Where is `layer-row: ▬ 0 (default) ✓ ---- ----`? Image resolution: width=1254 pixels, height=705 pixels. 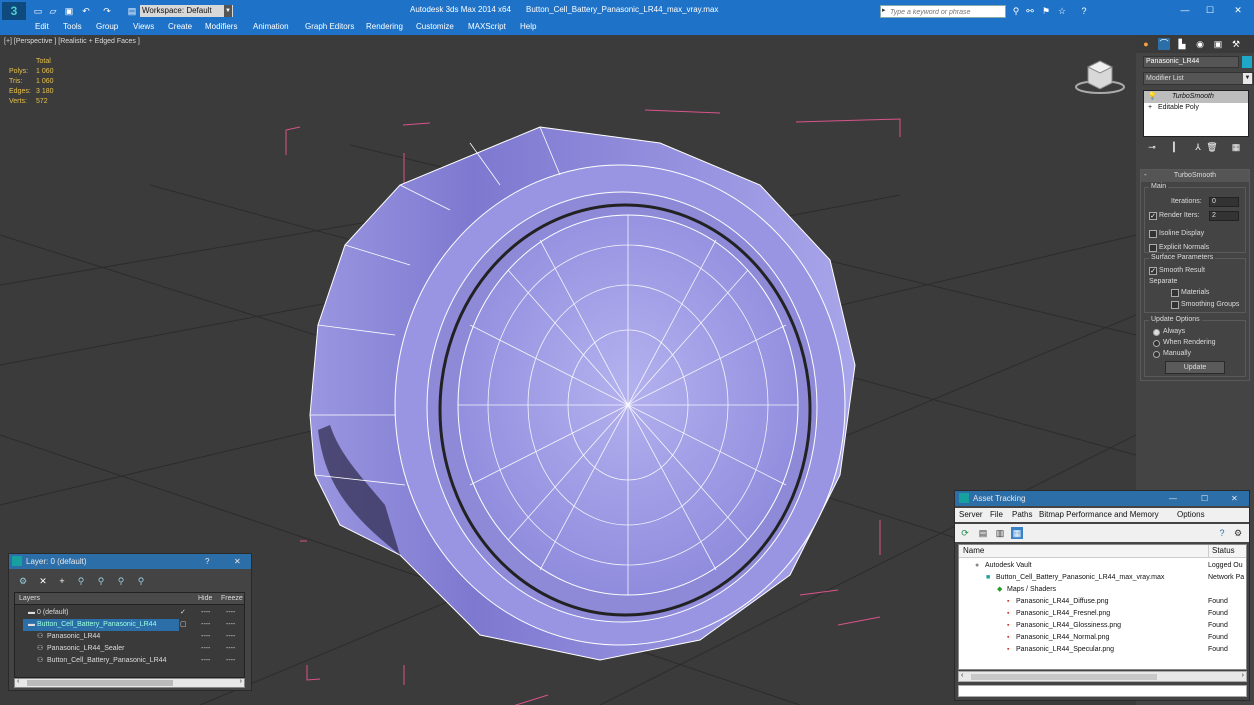
layer-row: ▬ 0 (default) ✓ ---- ---- is located at coordinates (129, 613).